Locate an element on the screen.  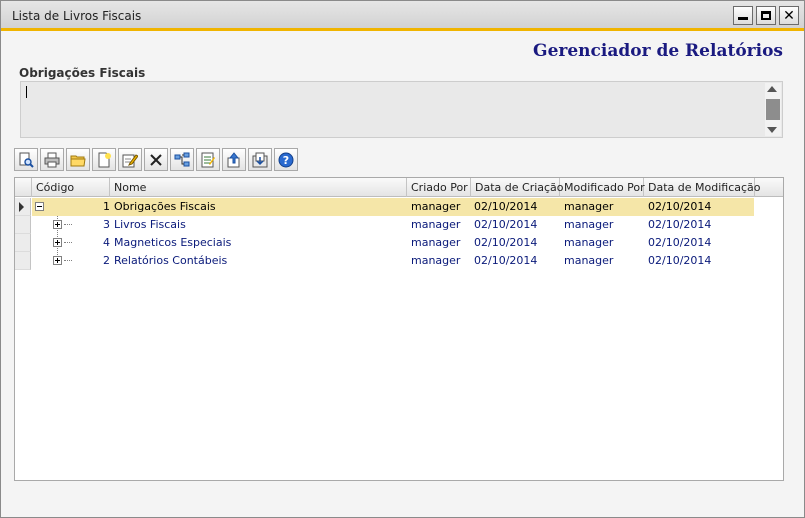
properties-button is located at coordinates (208, 159).